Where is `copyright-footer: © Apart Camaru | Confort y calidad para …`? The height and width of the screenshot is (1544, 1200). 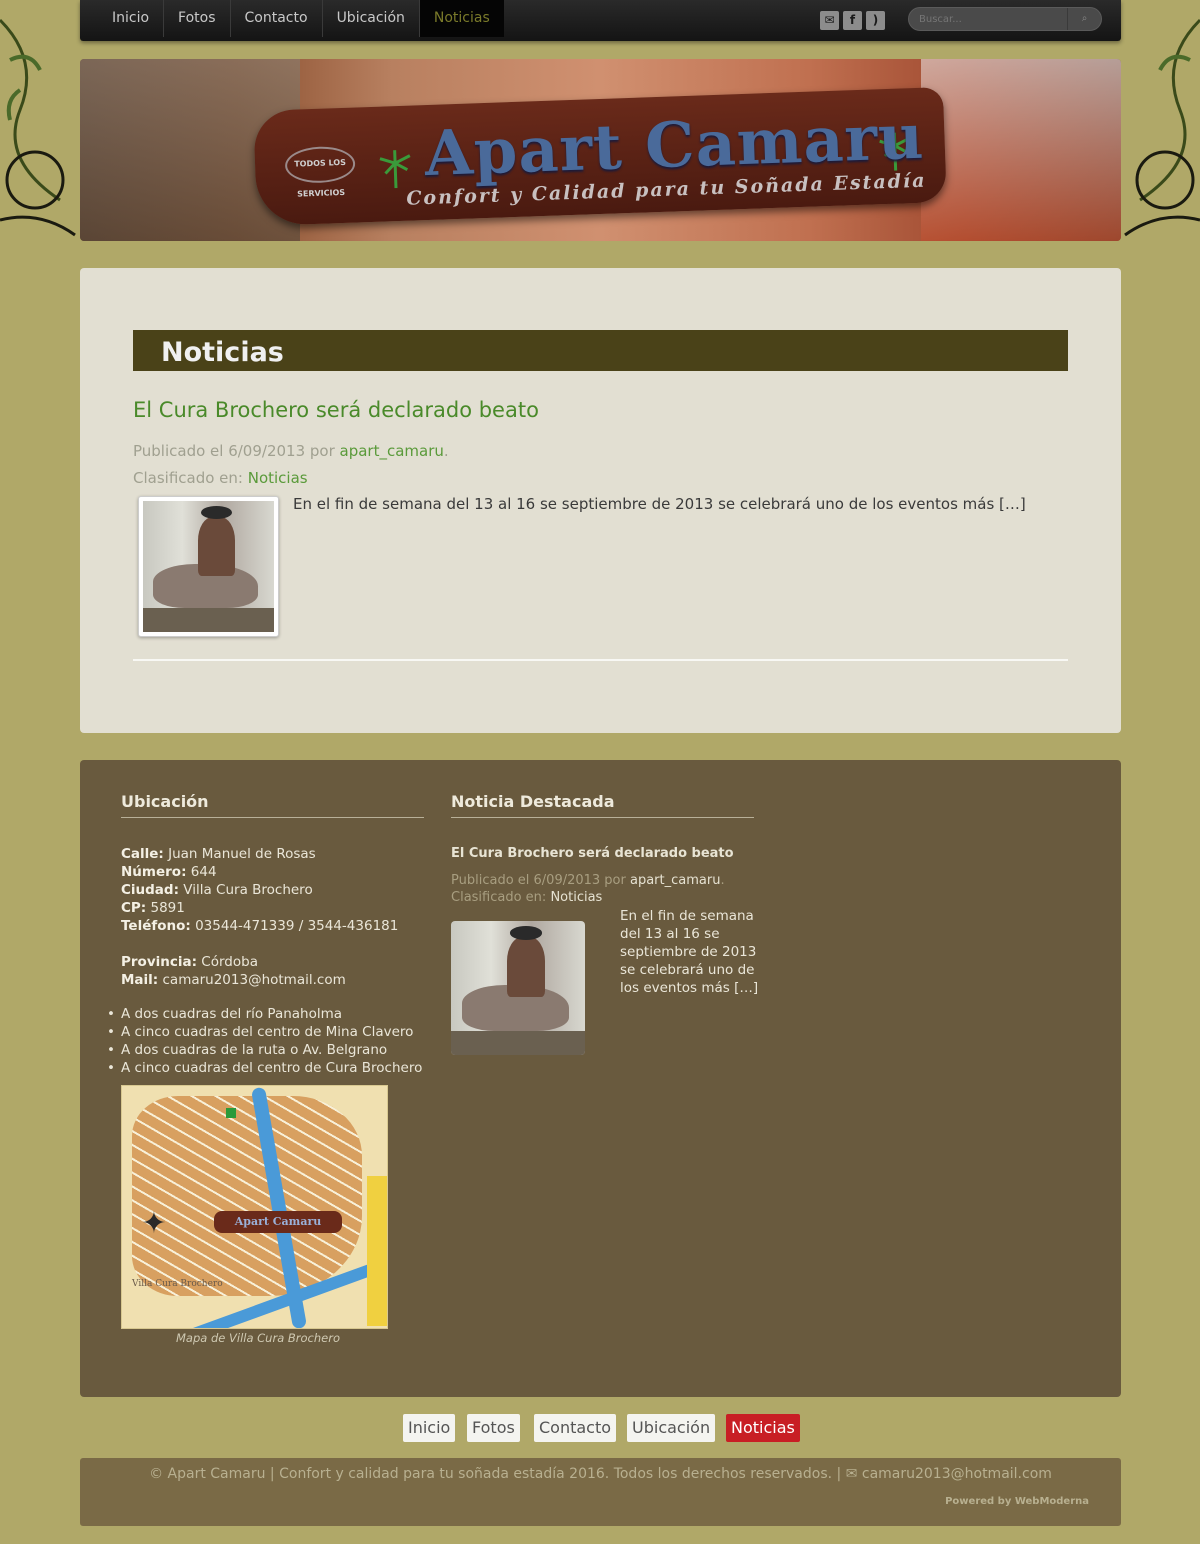 copyright-footer: © Apart Camaru | Confort y calidad para … is located at coordinates (600, 1492).